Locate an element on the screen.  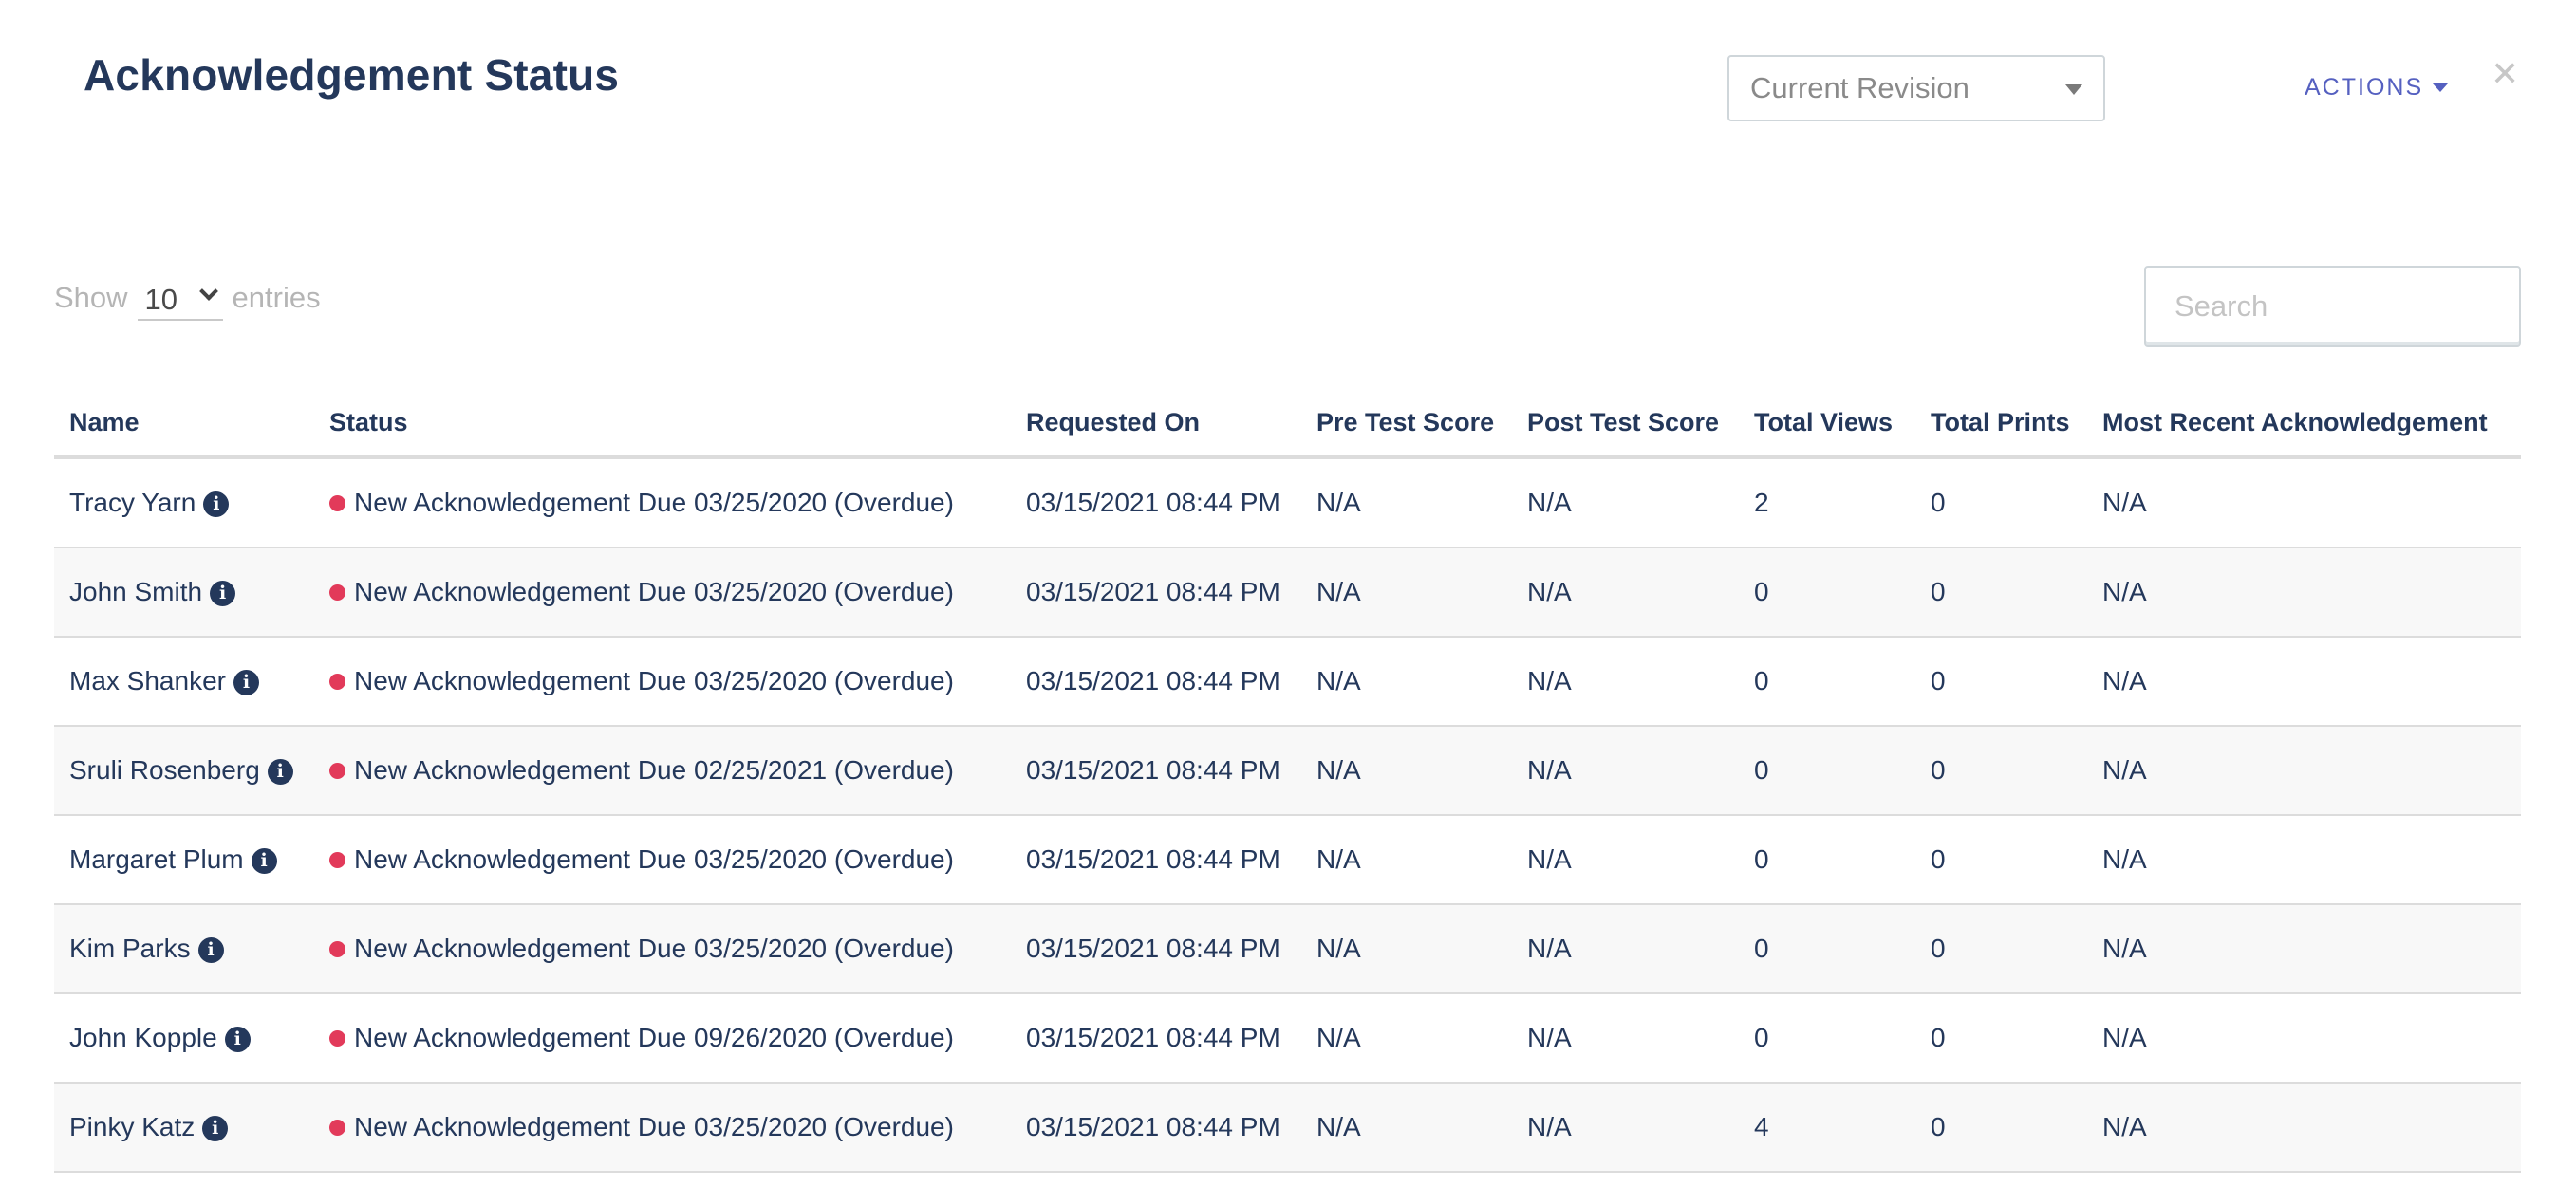
search-input is located at coordinates (2333, 306).